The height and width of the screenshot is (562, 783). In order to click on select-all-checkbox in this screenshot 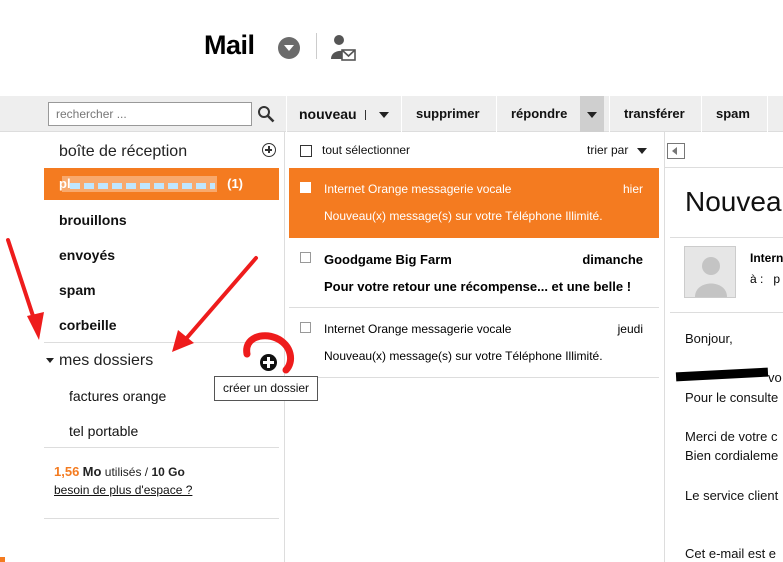, I will do `click(306, 151)`.